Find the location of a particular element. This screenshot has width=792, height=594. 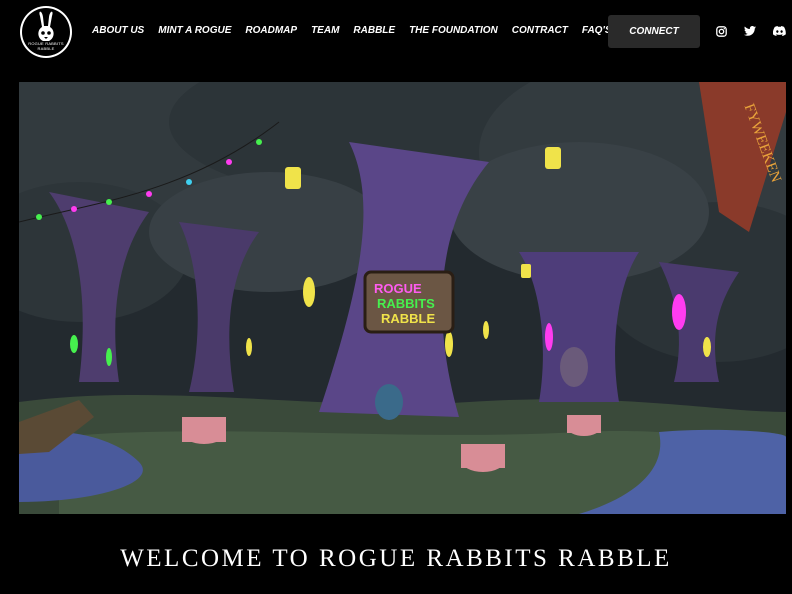

nav-item-about-us: ABOUT US is located at coordinates (118, 30).